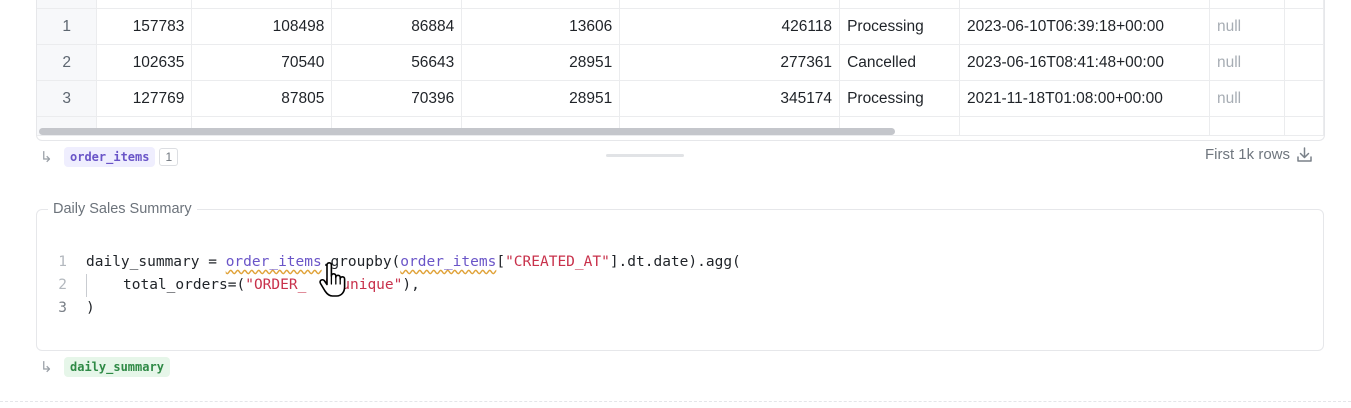 This screenshot has width=1351, height=408. Describe the element at coordinates (389, 308) in the screenshot. I see `code-line: 3 )` at that location.